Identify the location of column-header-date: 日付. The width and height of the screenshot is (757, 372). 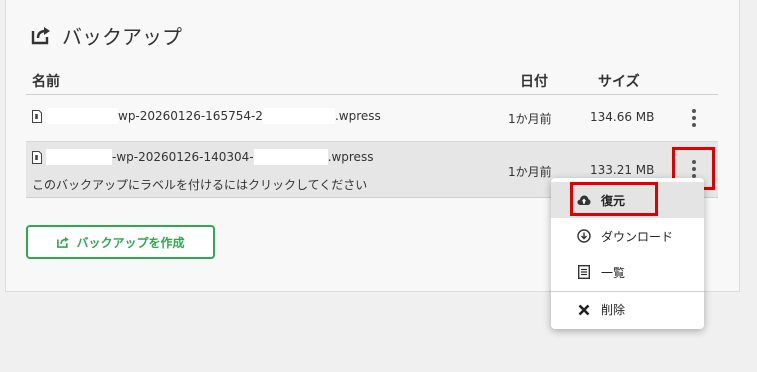
(534, 82).